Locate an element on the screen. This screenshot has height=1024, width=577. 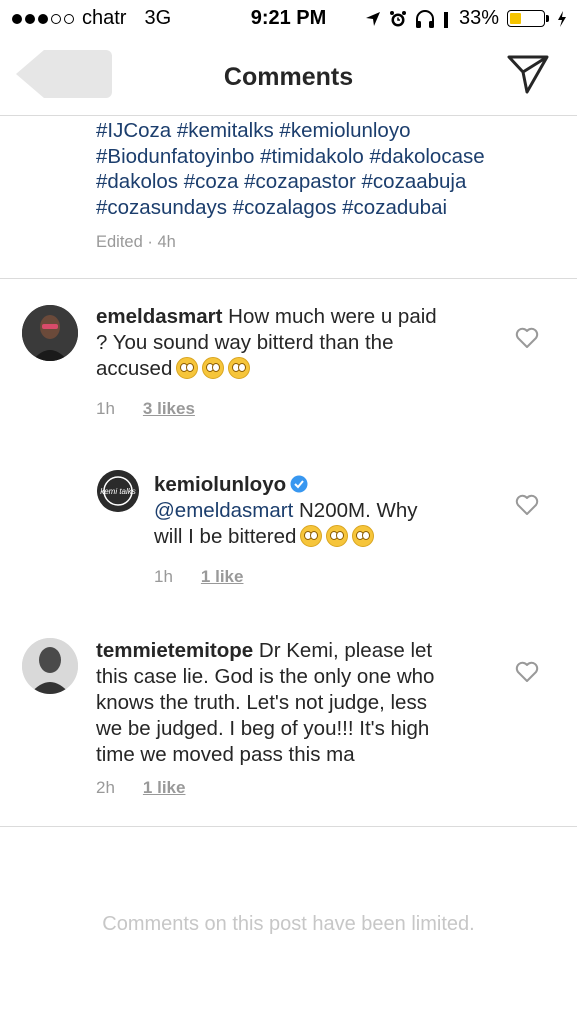
hashtag-line: #Biodunfatoyinbo #timidakolo #dakolocase is located at coordinates (326, 157).